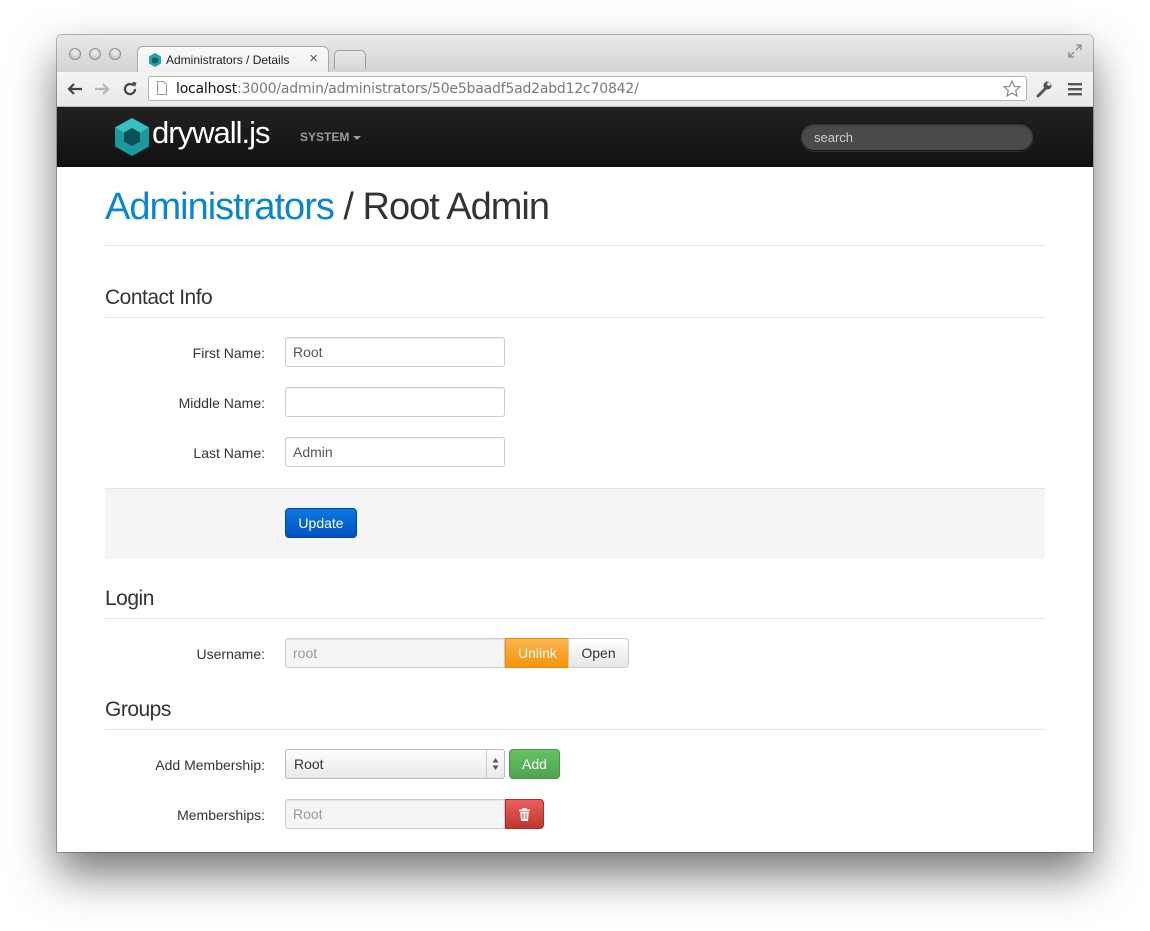 This screenshot has height=931, width=1150. I want to click on first-name-label: First Name:, so click(228, 353).